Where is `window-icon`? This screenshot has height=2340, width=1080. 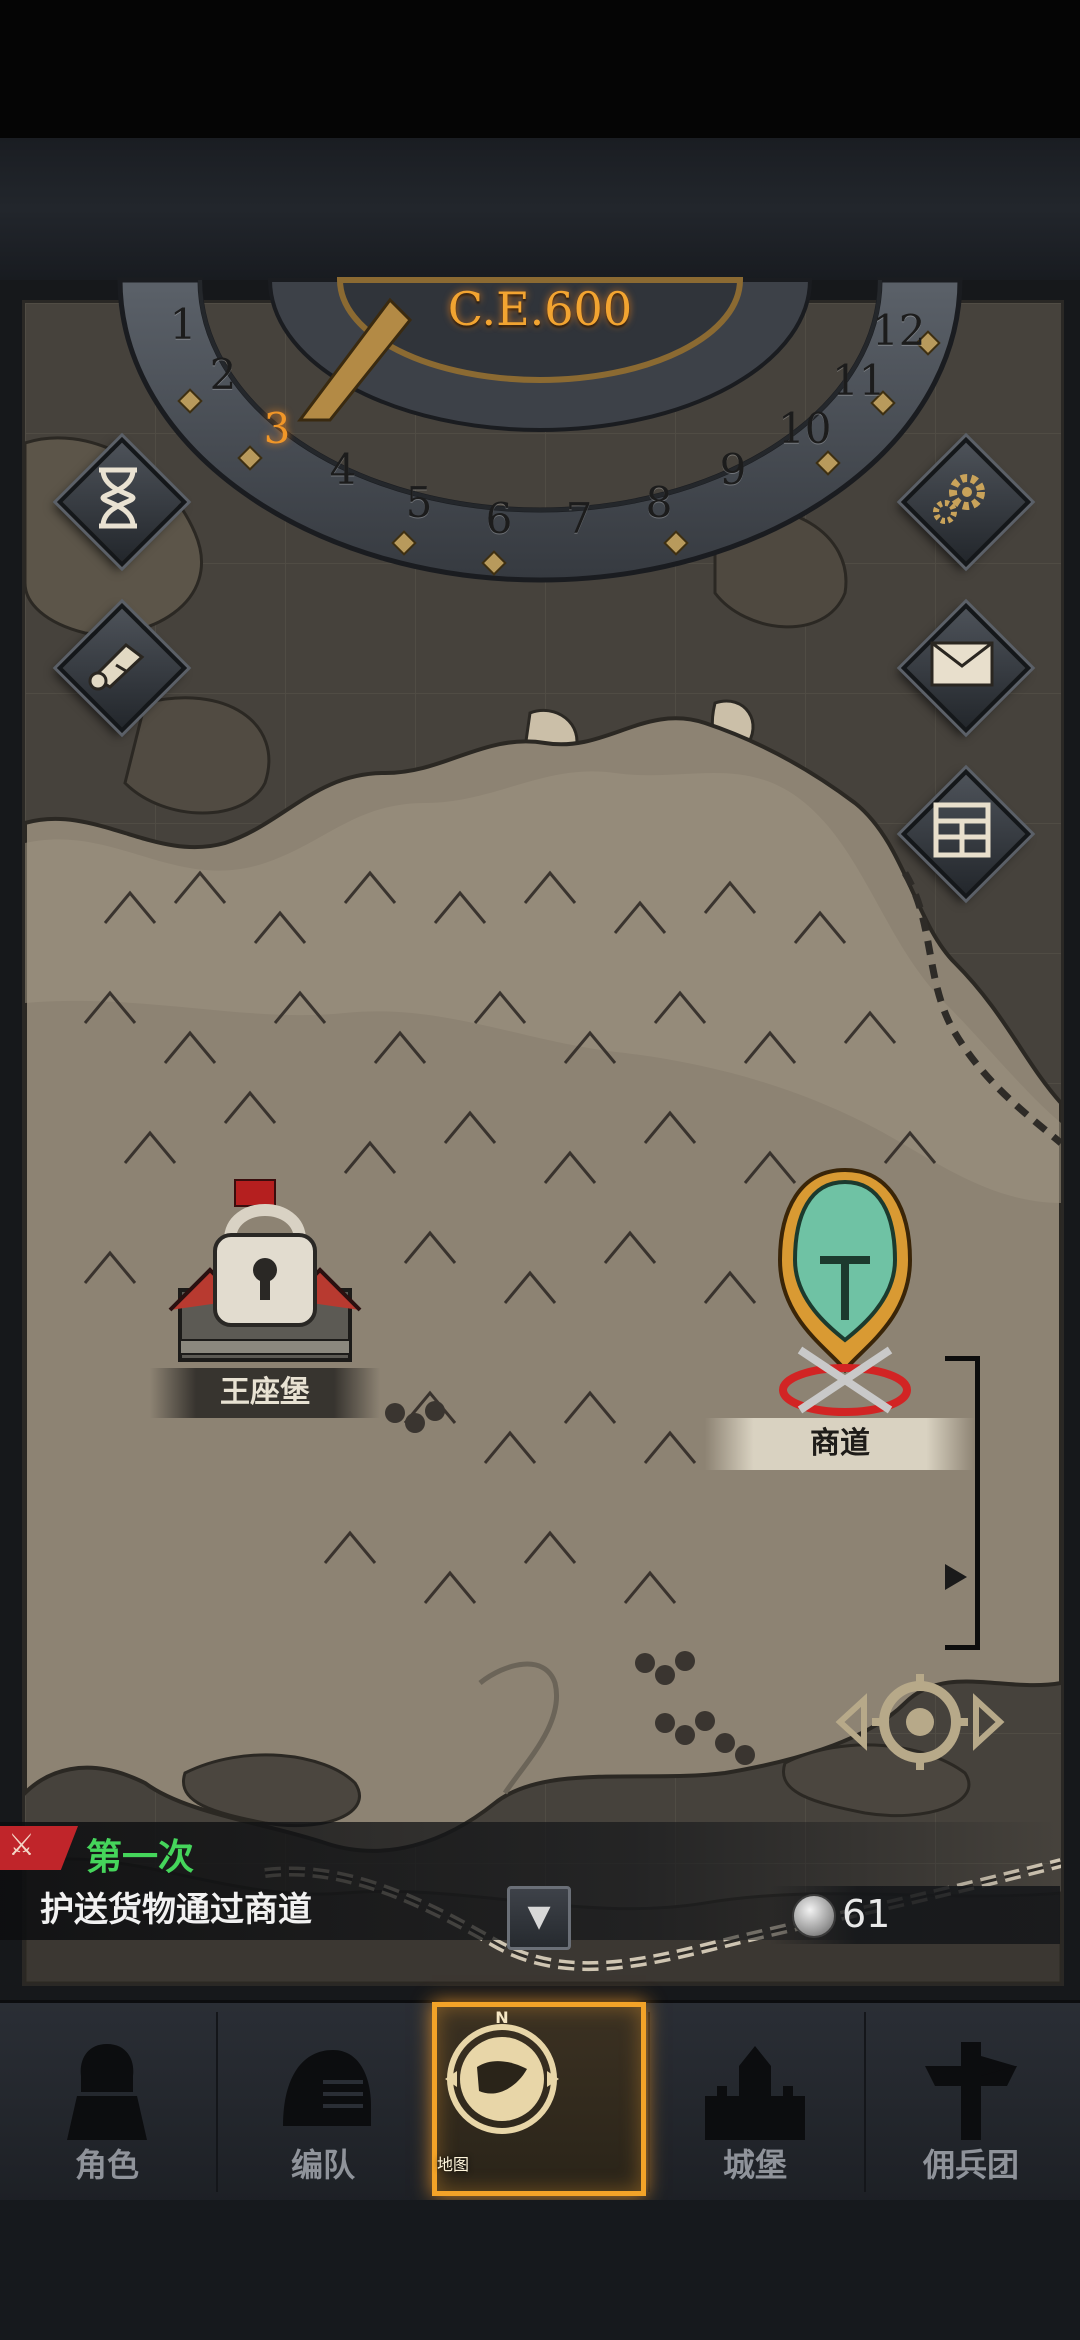 window-icon is located at coordinates (962, 830).